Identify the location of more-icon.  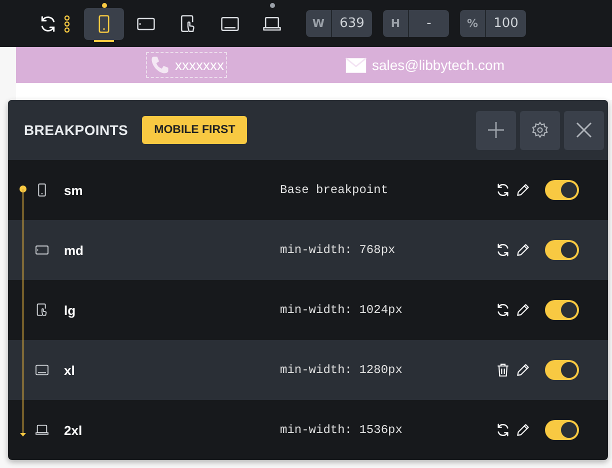
(67, 23).